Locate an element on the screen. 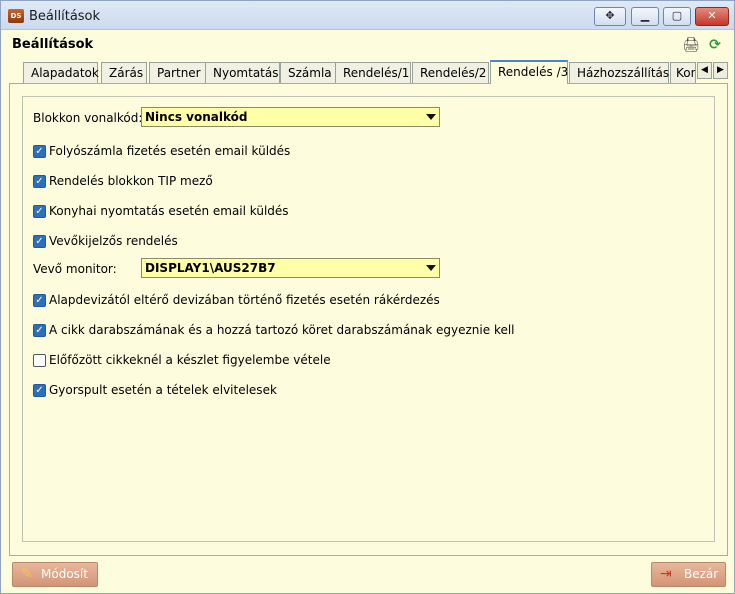 This screenshot has height=594, width=735. tab-szamla: Számla is located at coordinates (309, 73).